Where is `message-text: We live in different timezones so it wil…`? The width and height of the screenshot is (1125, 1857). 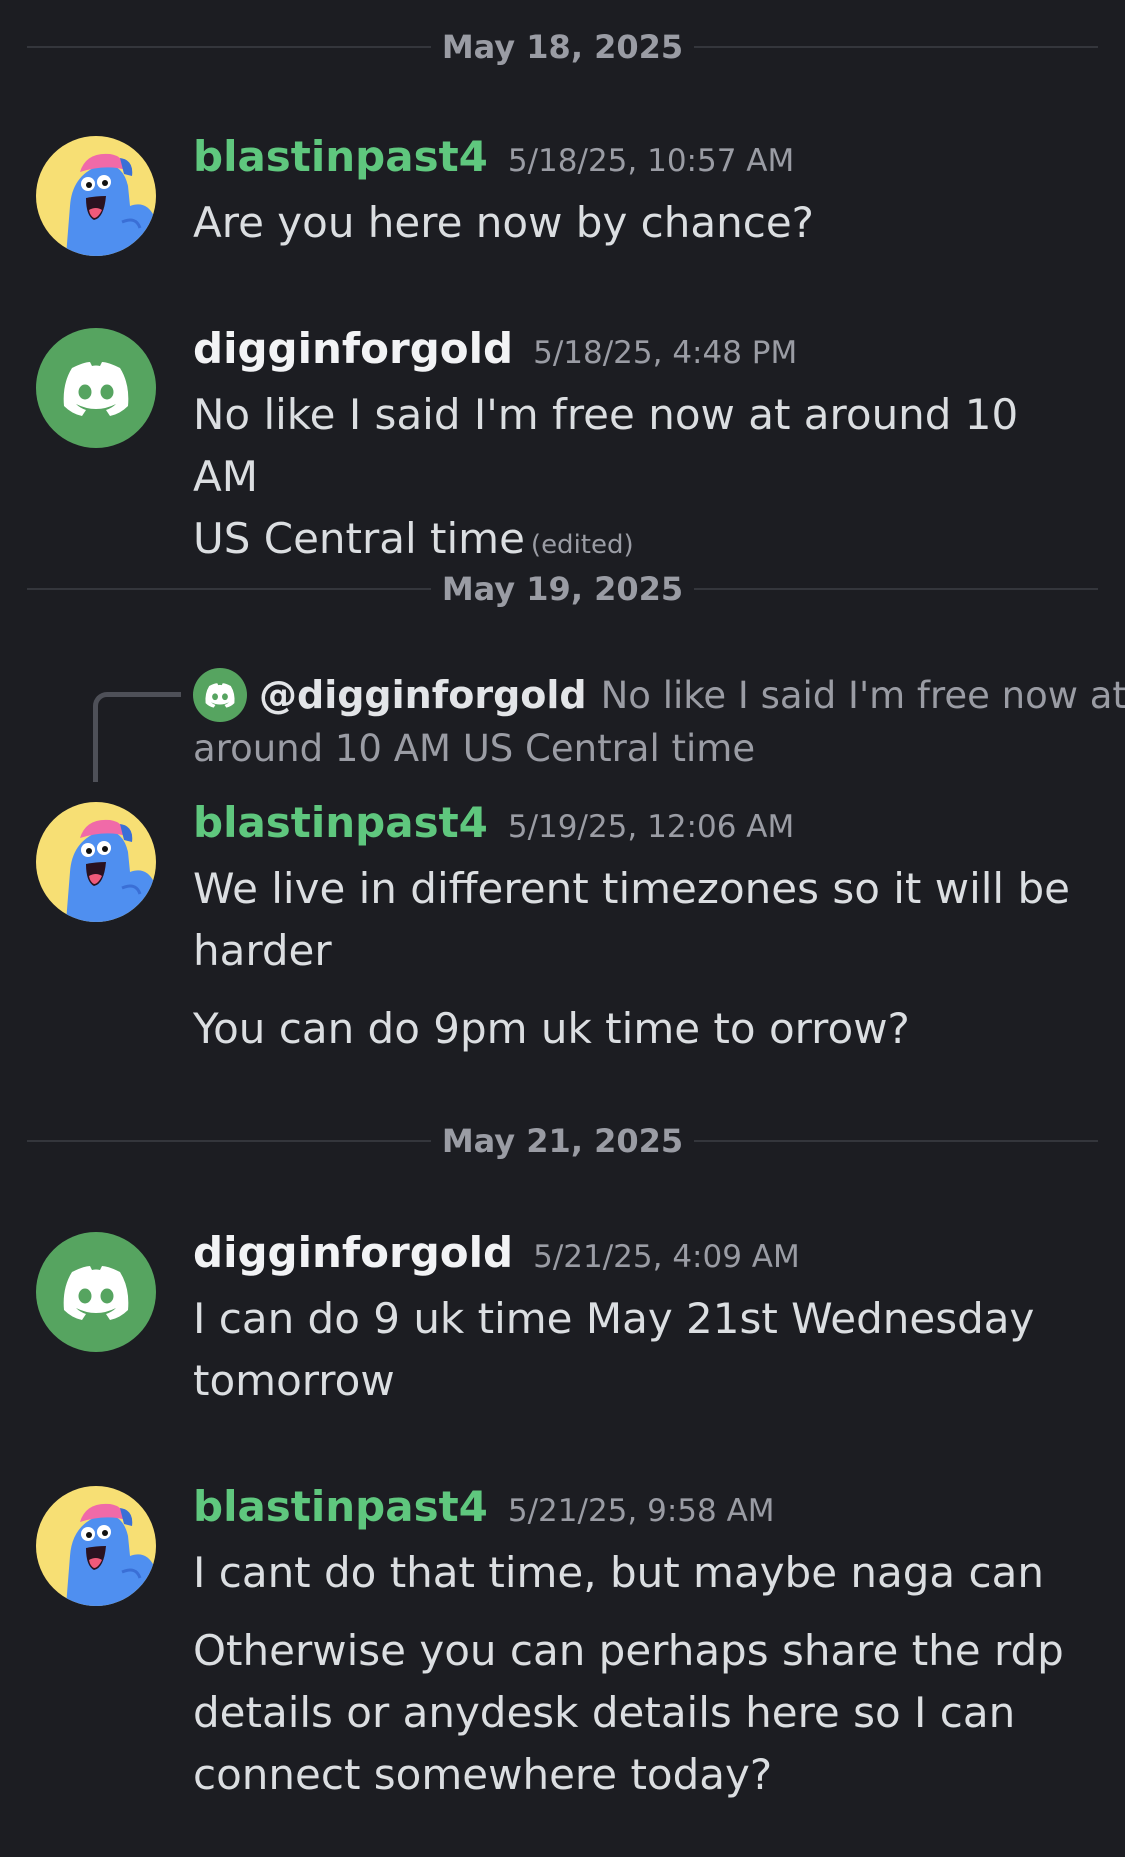
message-text: We live in different timezones so it wil… is located at coordinates (643, 920).